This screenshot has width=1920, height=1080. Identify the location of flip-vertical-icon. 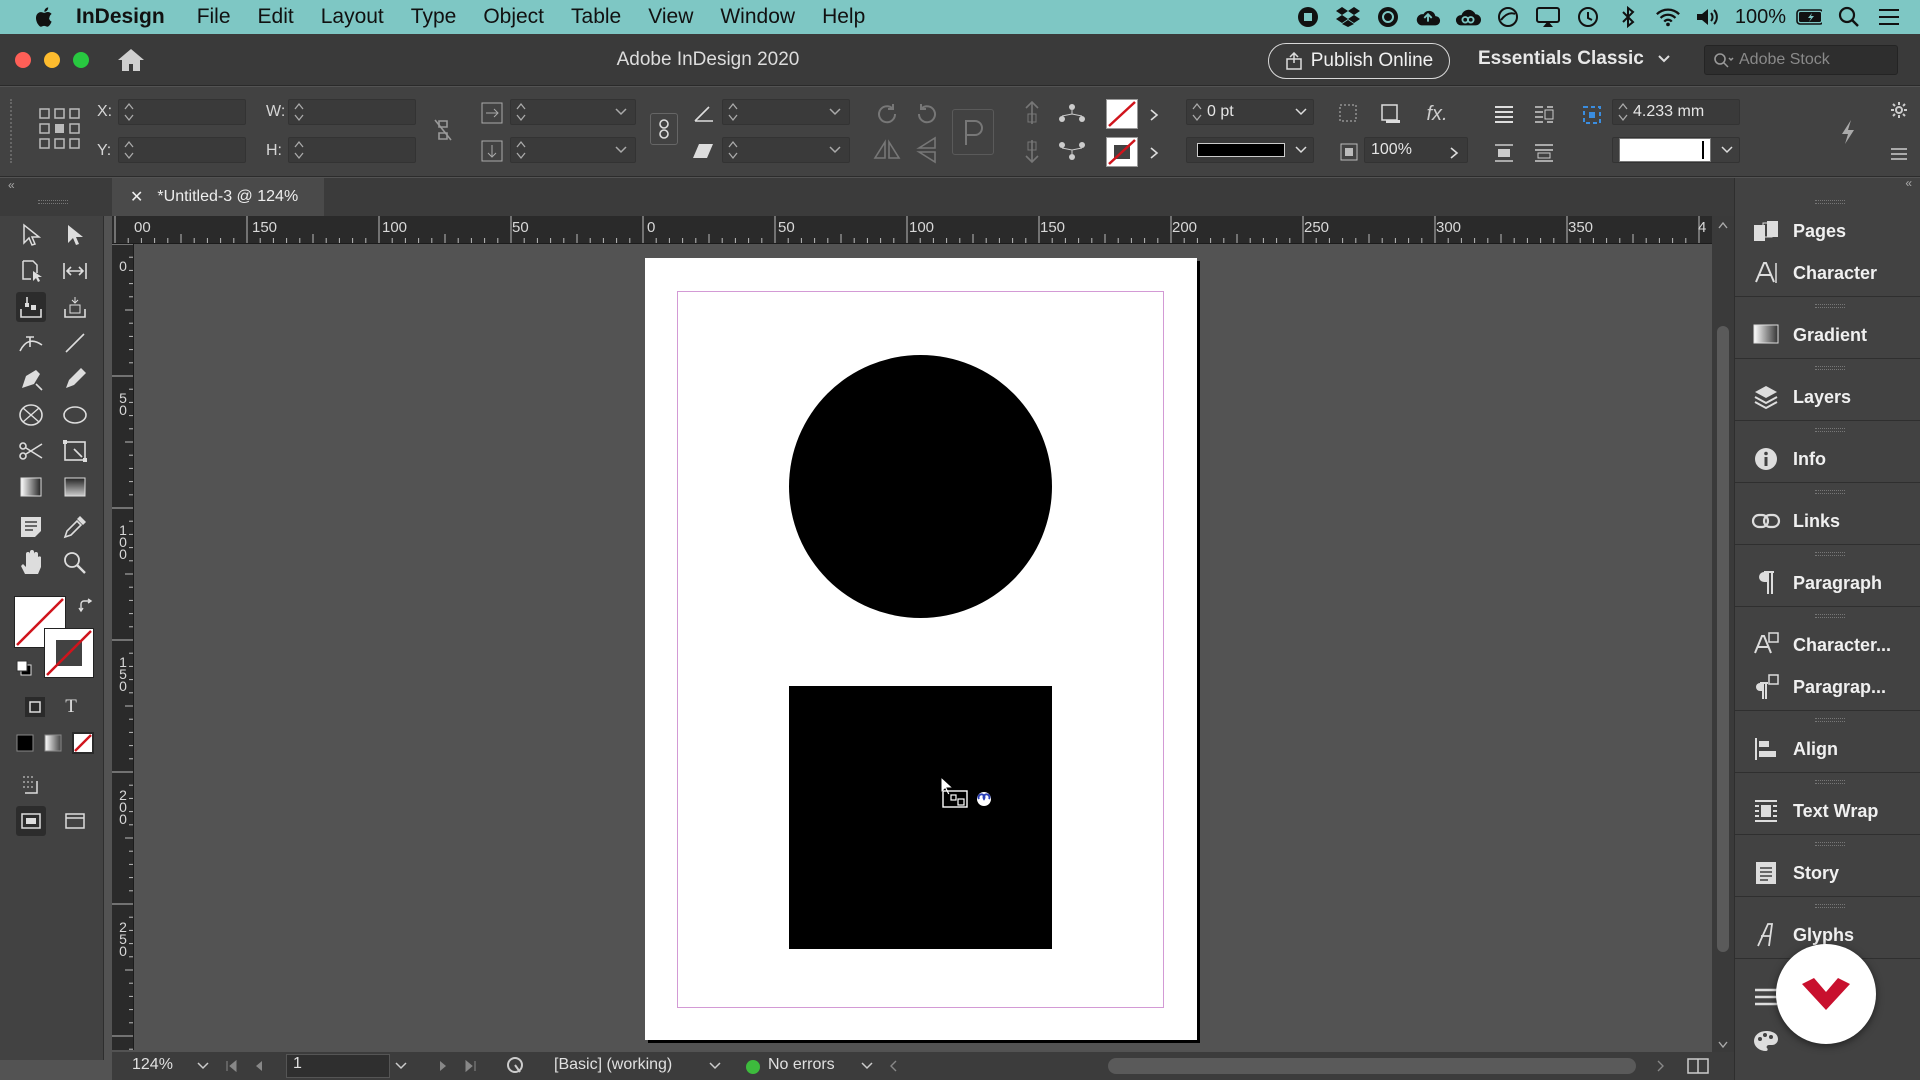
(927, 150).